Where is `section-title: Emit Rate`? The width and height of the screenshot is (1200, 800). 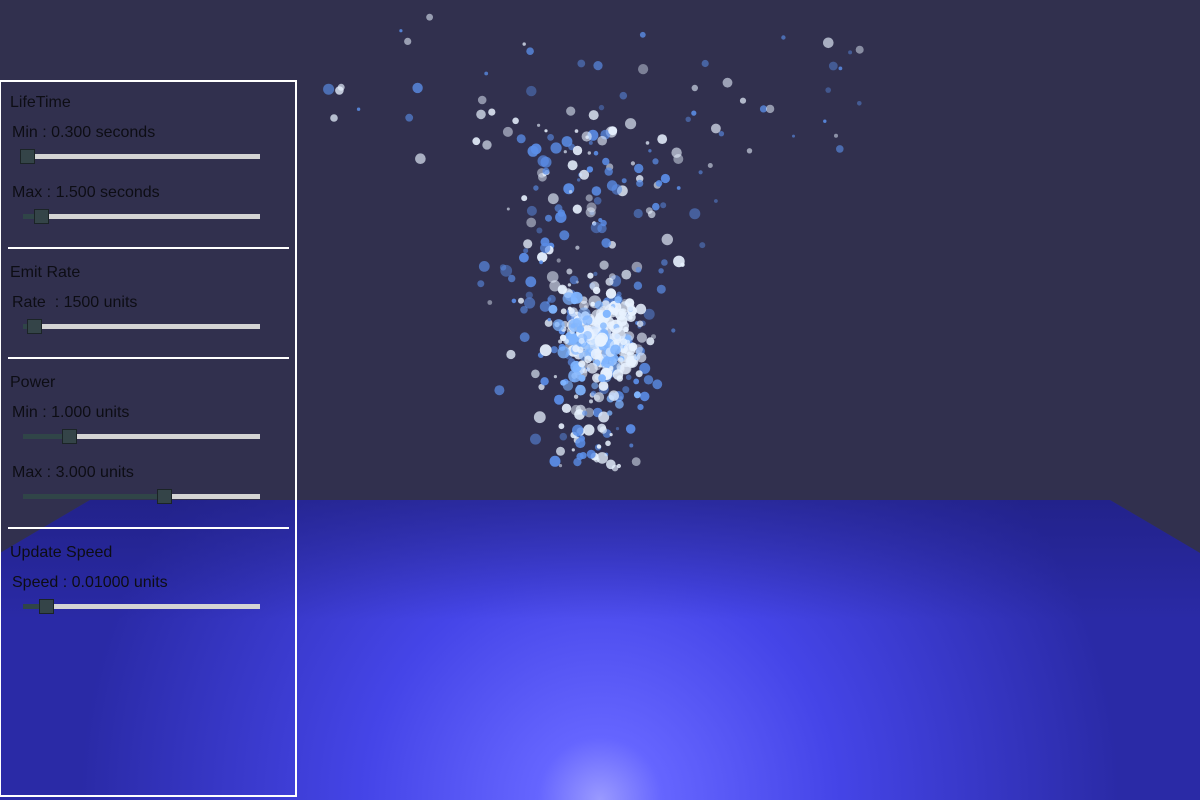 section-title: Emit Rate is located at coordinates (45, 272).